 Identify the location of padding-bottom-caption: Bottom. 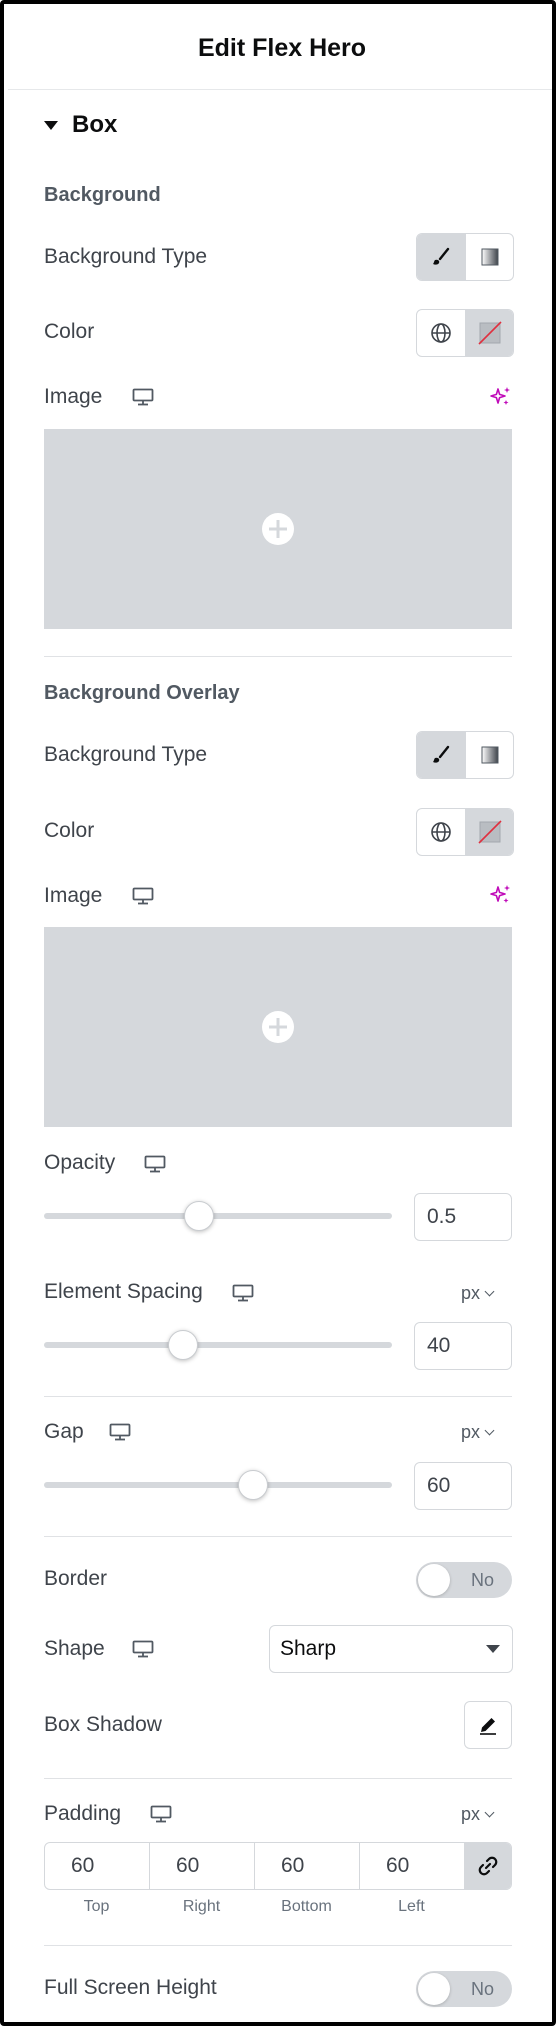
(306, 1906).